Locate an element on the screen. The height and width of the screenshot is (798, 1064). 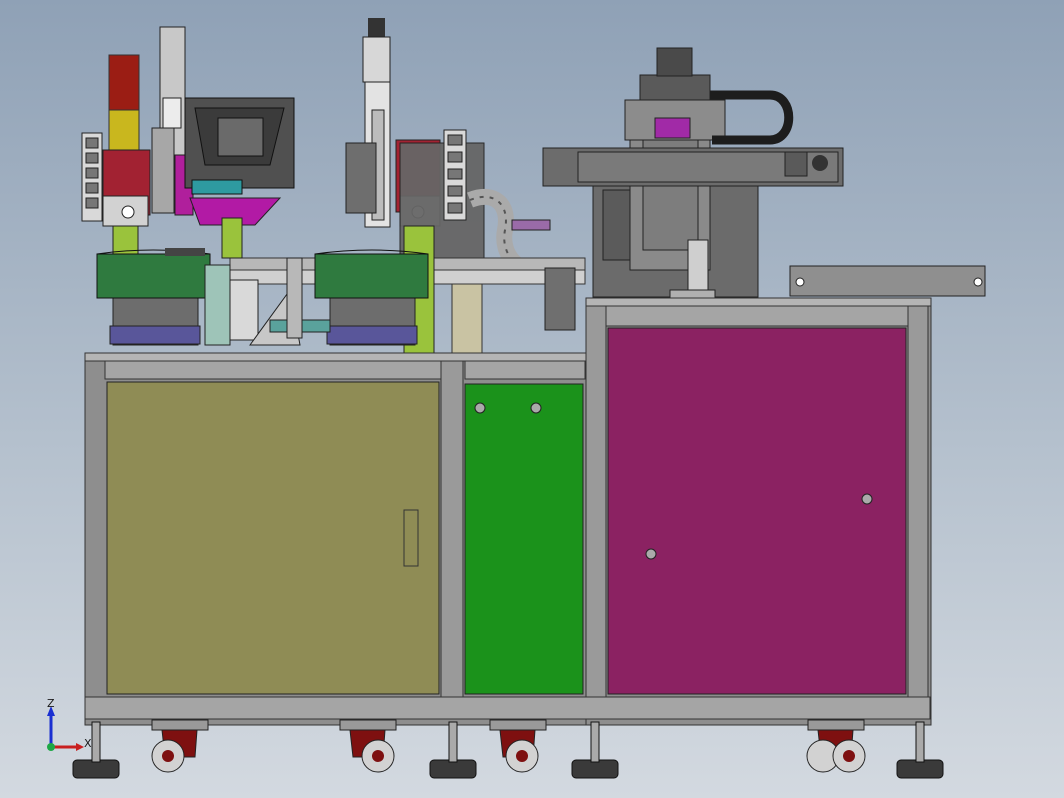
monitor is located at coordinates (239, 146).